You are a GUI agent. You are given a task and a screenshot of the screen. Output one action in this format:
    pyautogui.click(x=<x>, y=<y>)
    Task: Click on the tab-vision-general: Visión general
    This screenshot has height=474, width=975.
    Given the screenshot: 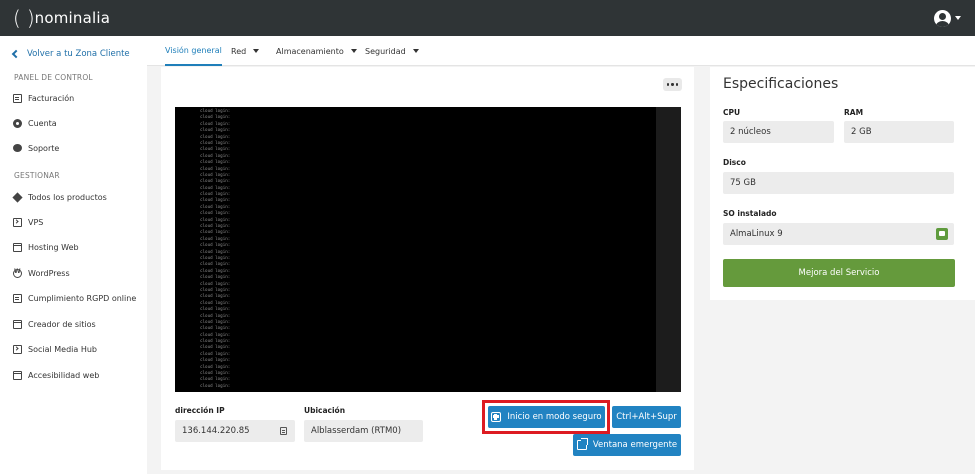 What is the action you would take?
    pyautogui.click(x=193, y=51)
    